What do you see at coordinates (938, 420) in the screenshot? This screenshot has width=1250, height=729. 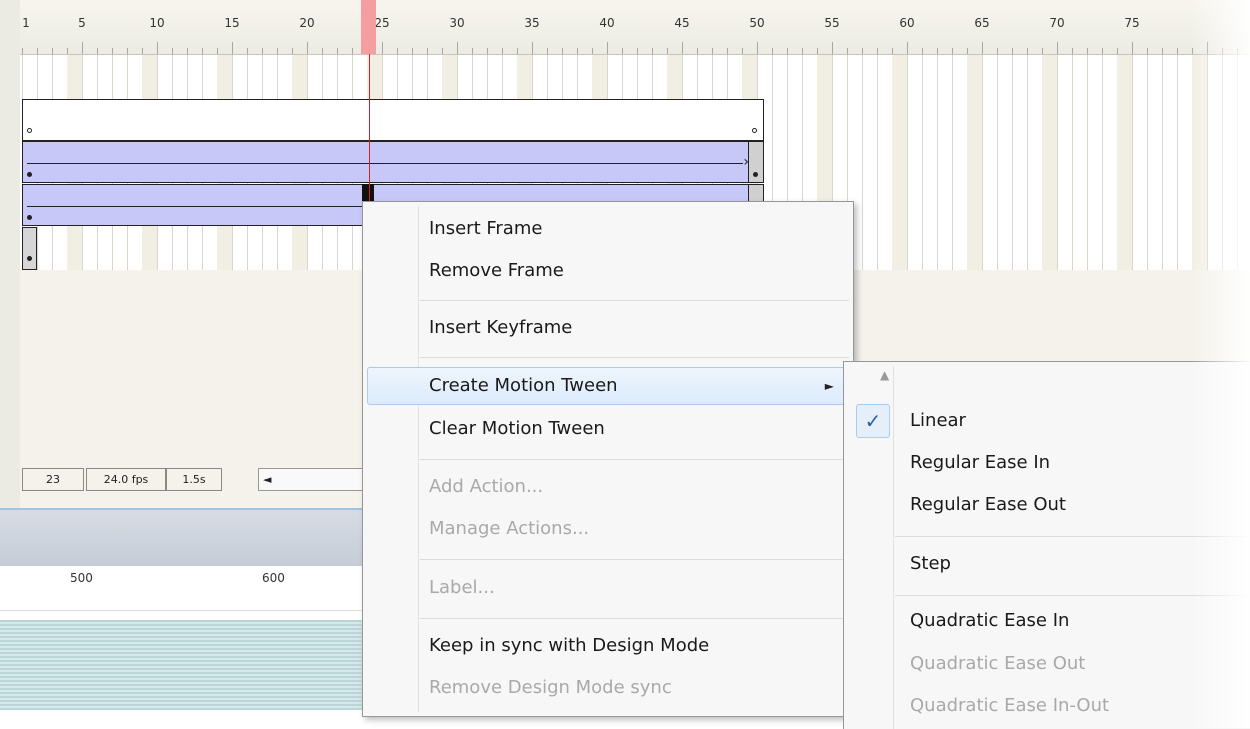 I see `submenu-item-label: Linear` at bounding box center [938, 420].